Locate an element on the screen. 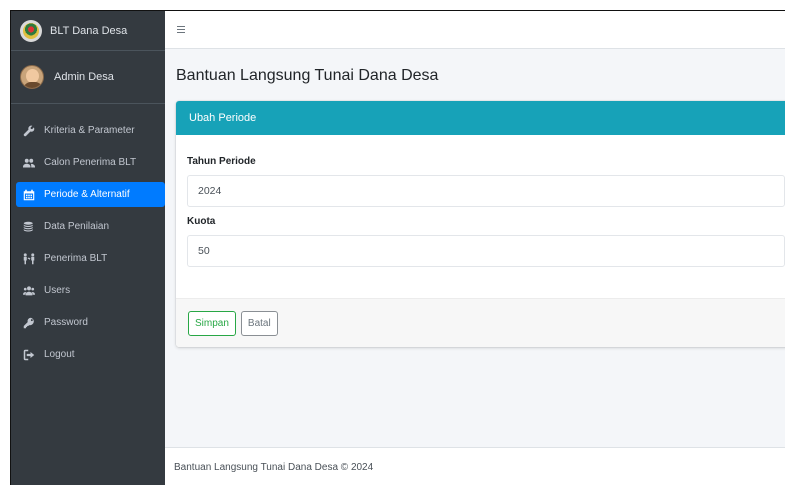 The height and width of the screenshot is (485, 785). topbar is located at coordinates (475, 30).